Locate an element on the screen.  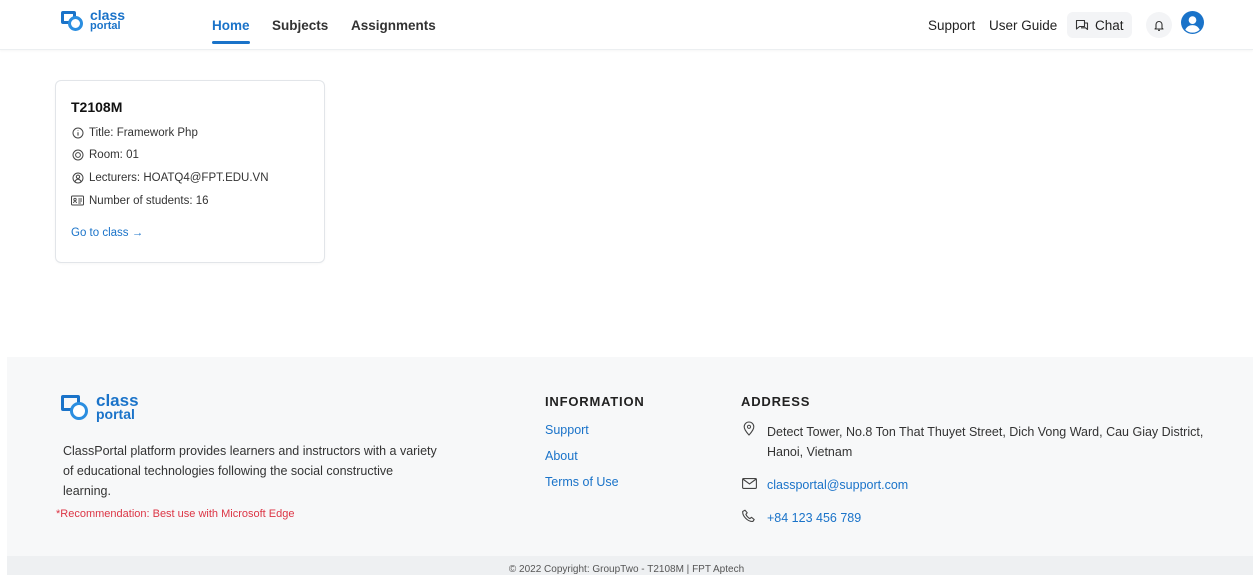
class-lecturers-row: Lecturers: HOATQ4@FPT.EDU.VN is located at coordinates (170, 177).